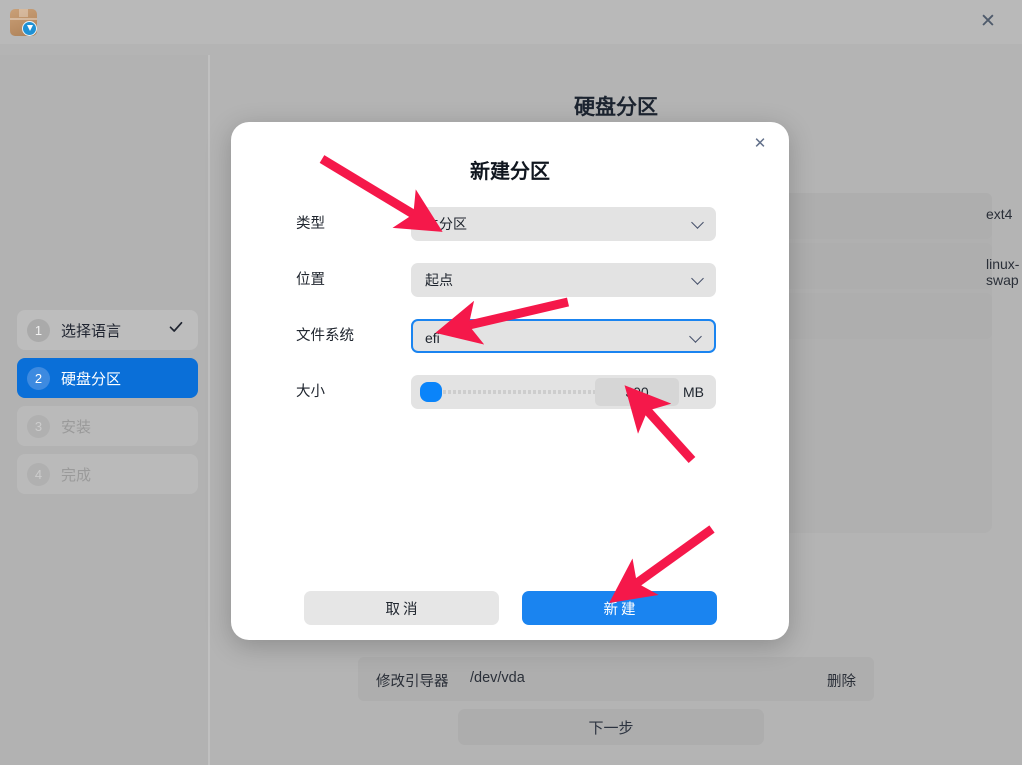 This screenshot has width=1022, height=765. I want to click on create-button: 新建, so click(619, 608).